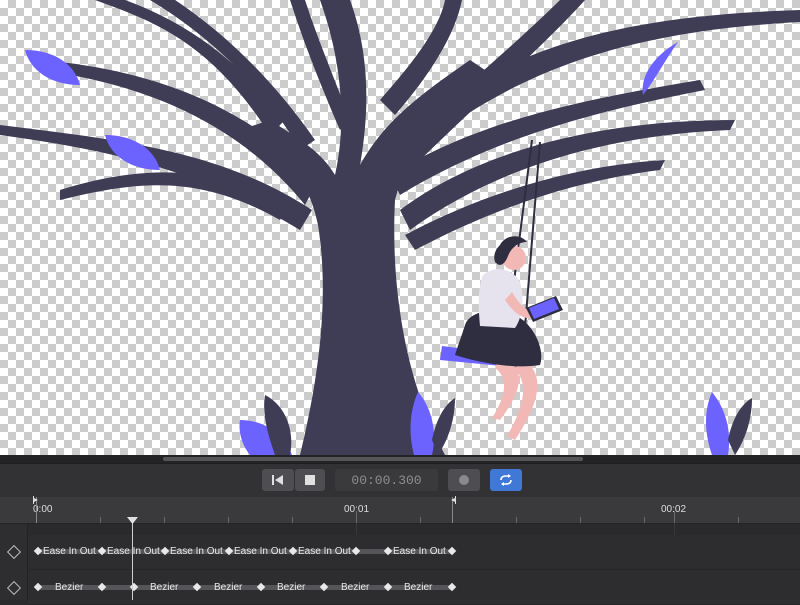  I want to click on transport-bar: 00:00.300, so click(400, 480).